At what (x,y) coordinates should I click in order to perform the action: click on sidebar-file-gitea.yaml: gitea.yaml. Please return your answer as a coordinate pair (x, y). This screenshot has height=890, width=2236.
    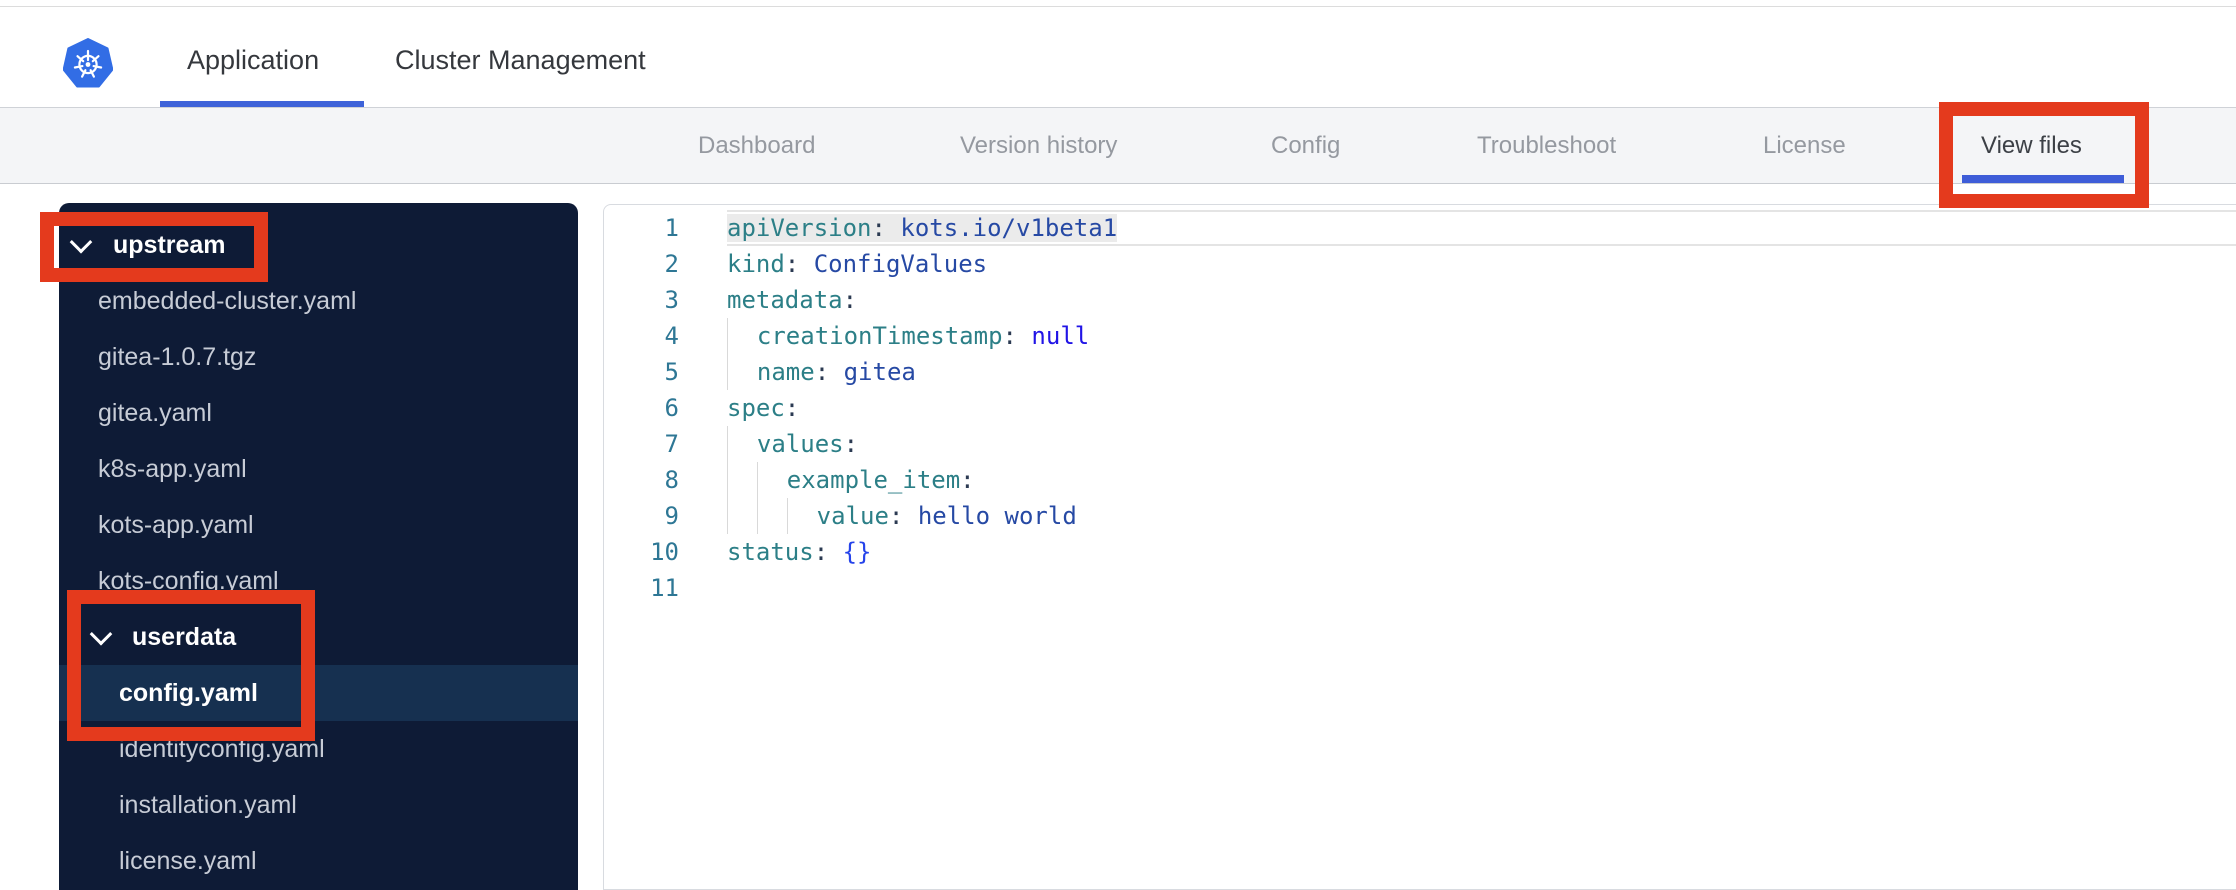
    Looking at the image, I should click on (318, 413).